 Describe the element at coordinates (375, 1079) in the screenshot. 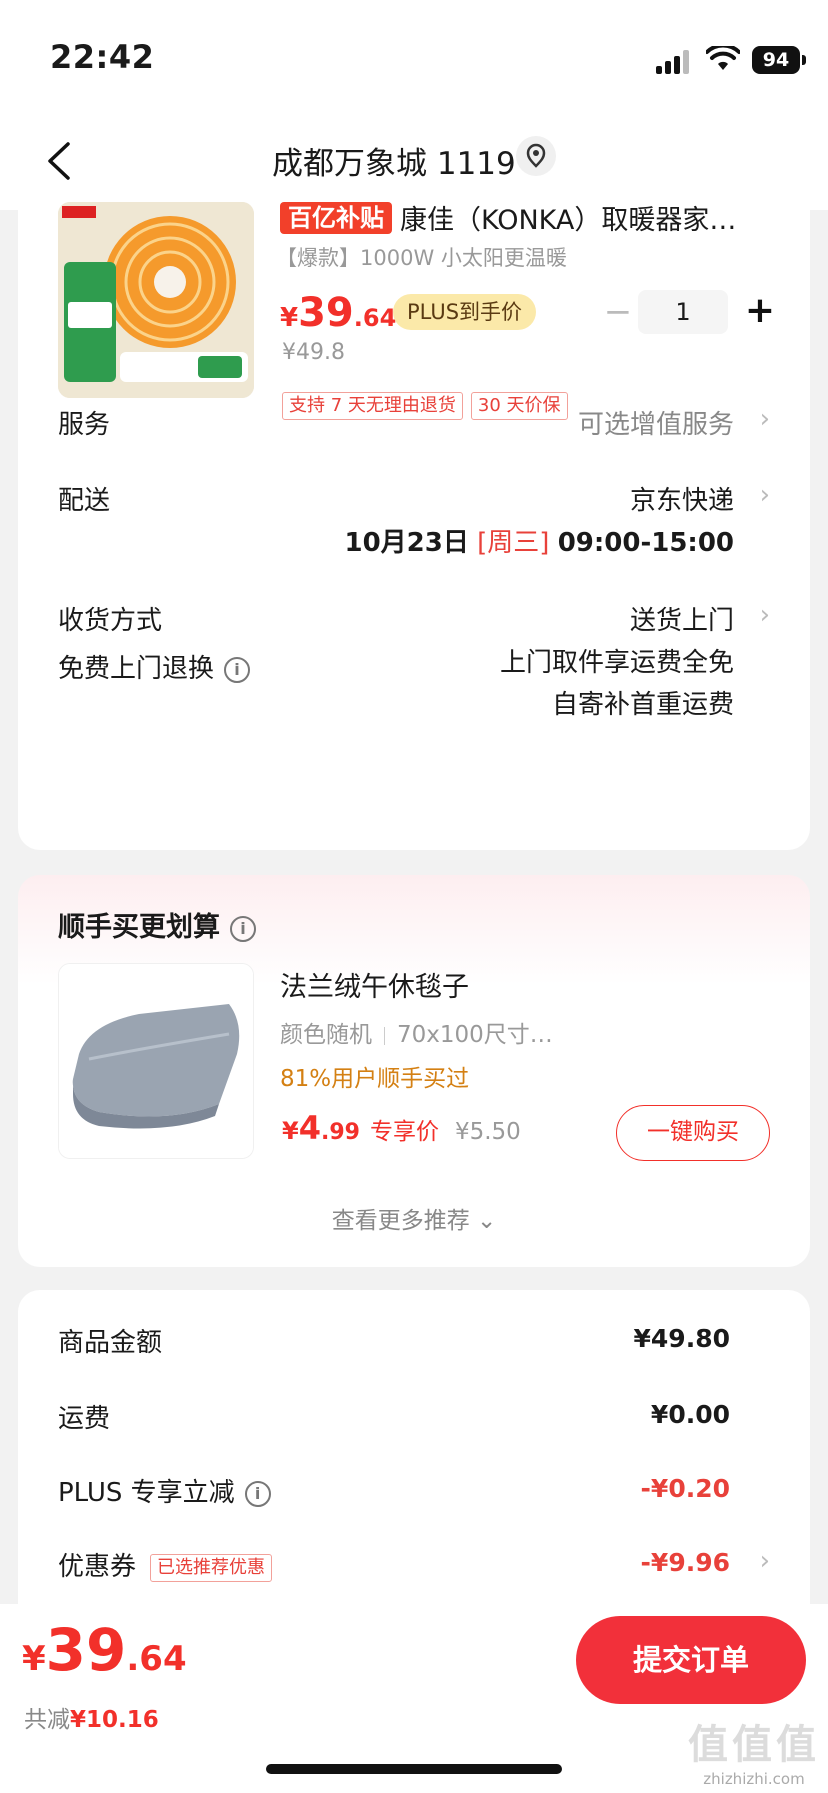

I see `recommend-bought-rate: 81%用户顺手买过` at that location.